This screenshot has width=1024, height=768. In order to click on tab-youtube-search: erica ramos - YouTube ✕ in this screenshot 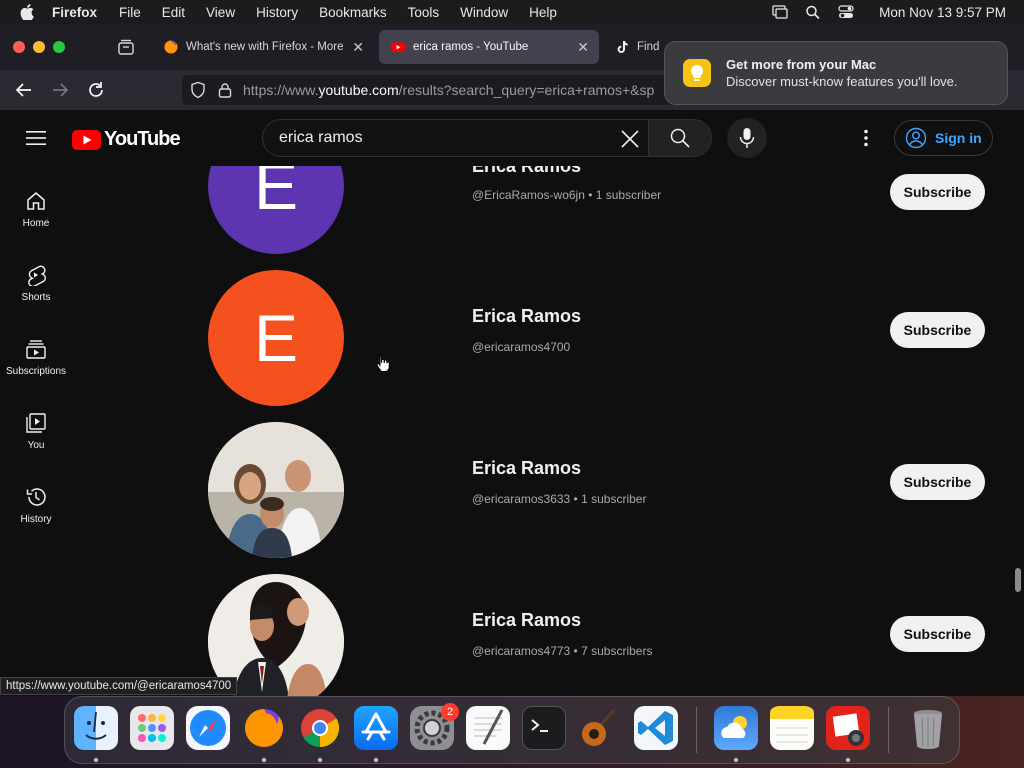, I will do `click(489, 47)`.